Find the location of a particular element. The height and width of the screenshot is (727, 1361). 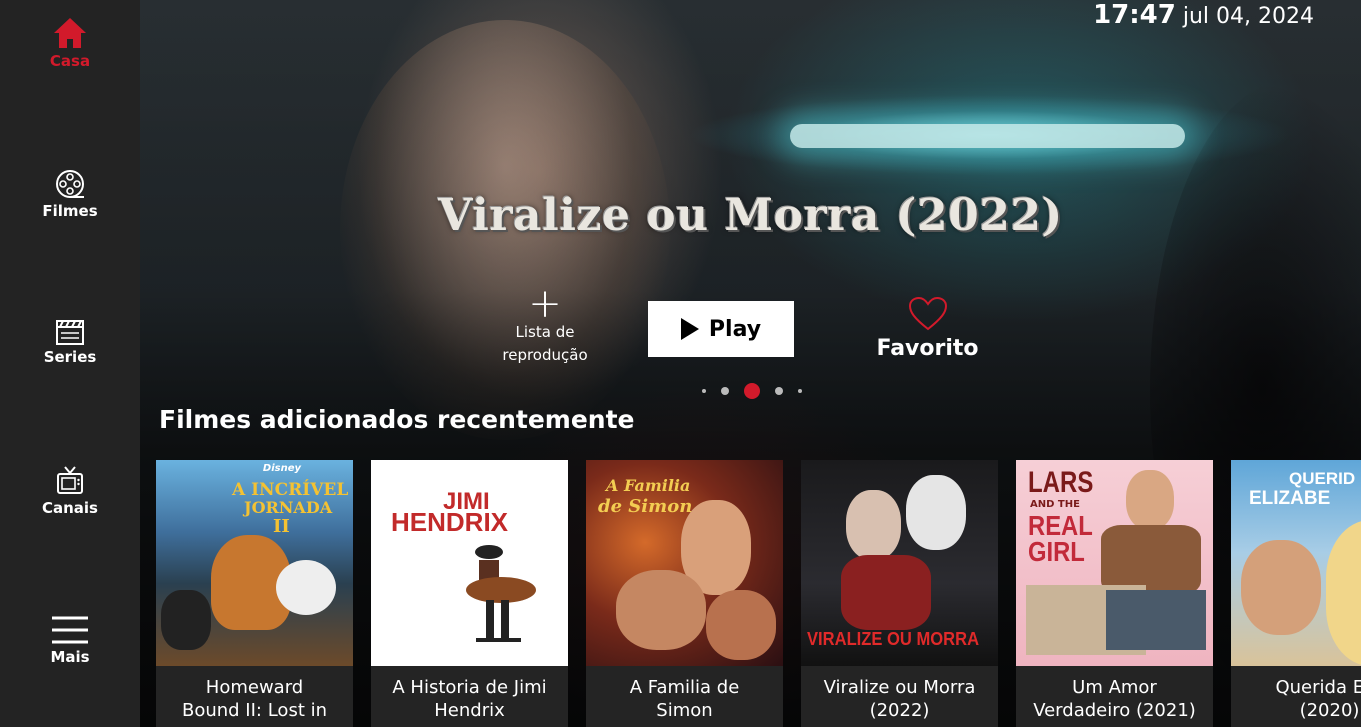

sidebar-item-label: Casa is located at coordinates (70, 61).